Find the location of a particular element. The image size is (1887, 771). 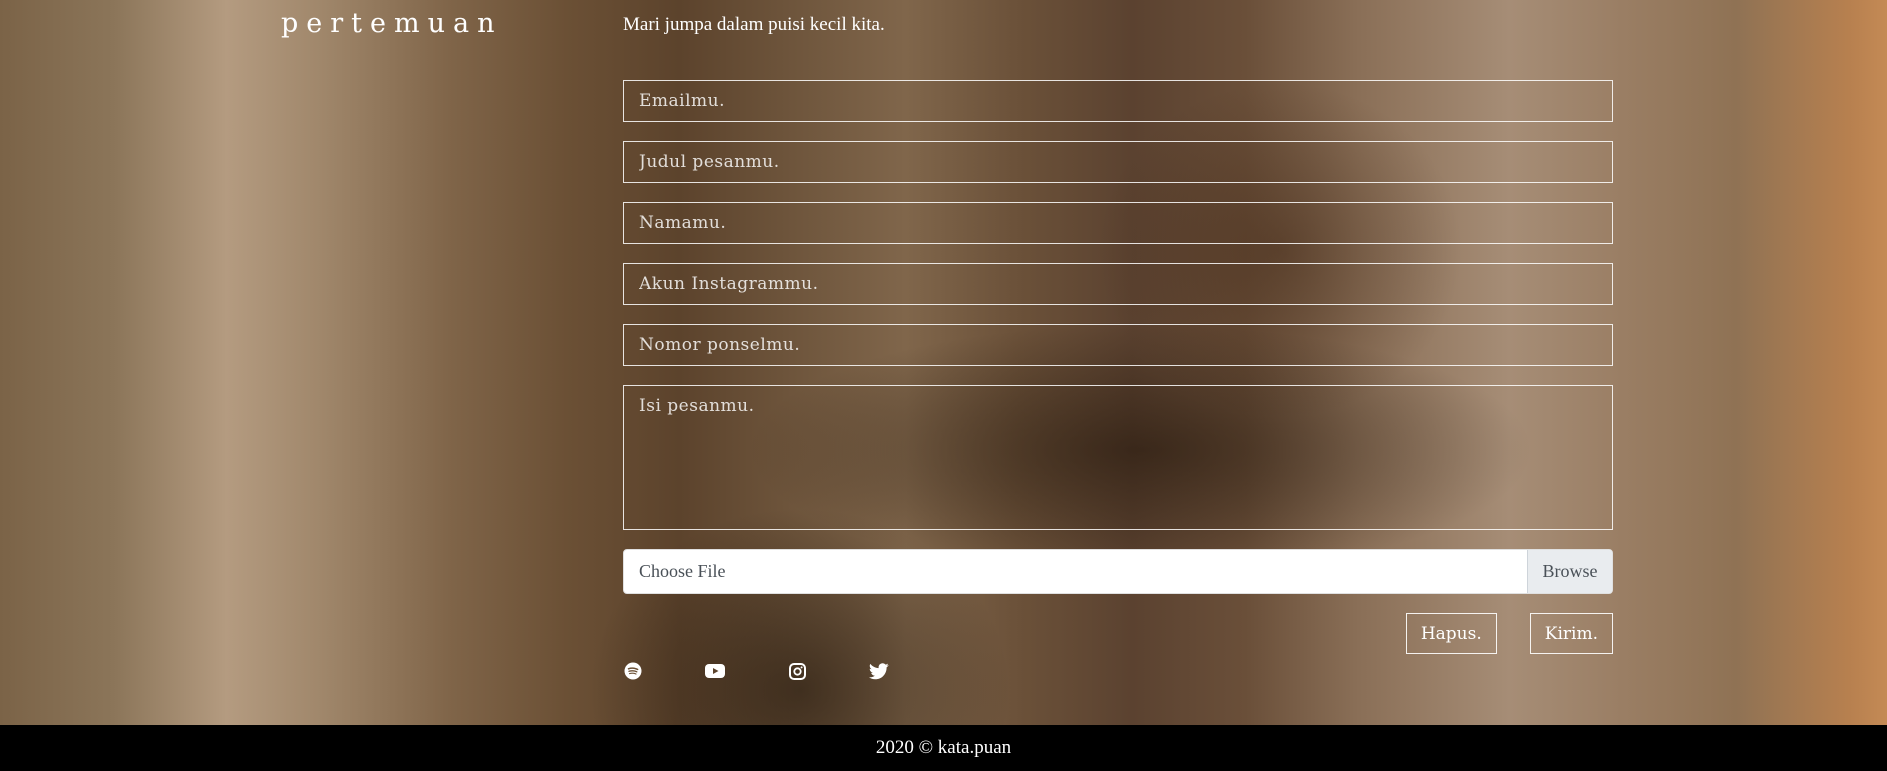

subject-field is located at coordinates (1118, 162).